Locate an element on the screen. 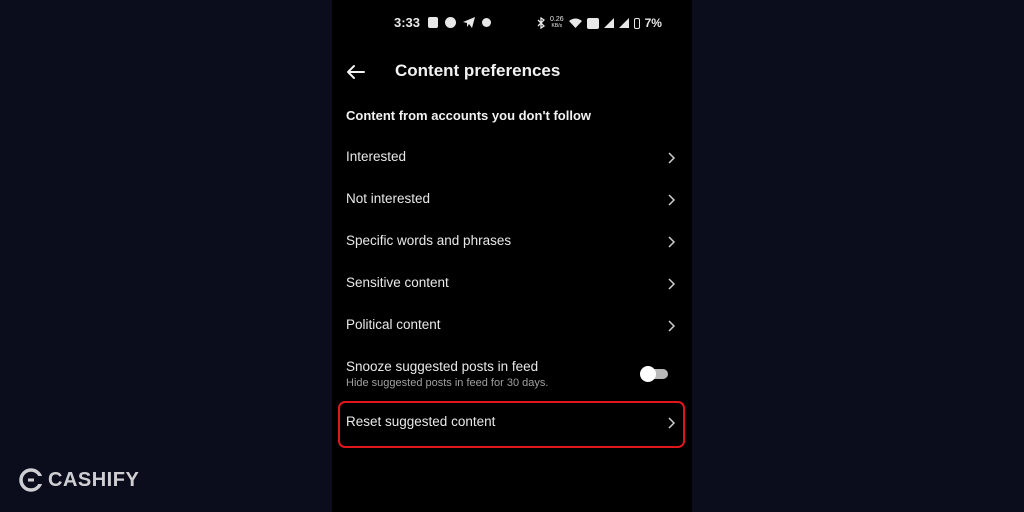 The image size is (1024, 512). bluetooth-icon is located at coordinates (541, 23).